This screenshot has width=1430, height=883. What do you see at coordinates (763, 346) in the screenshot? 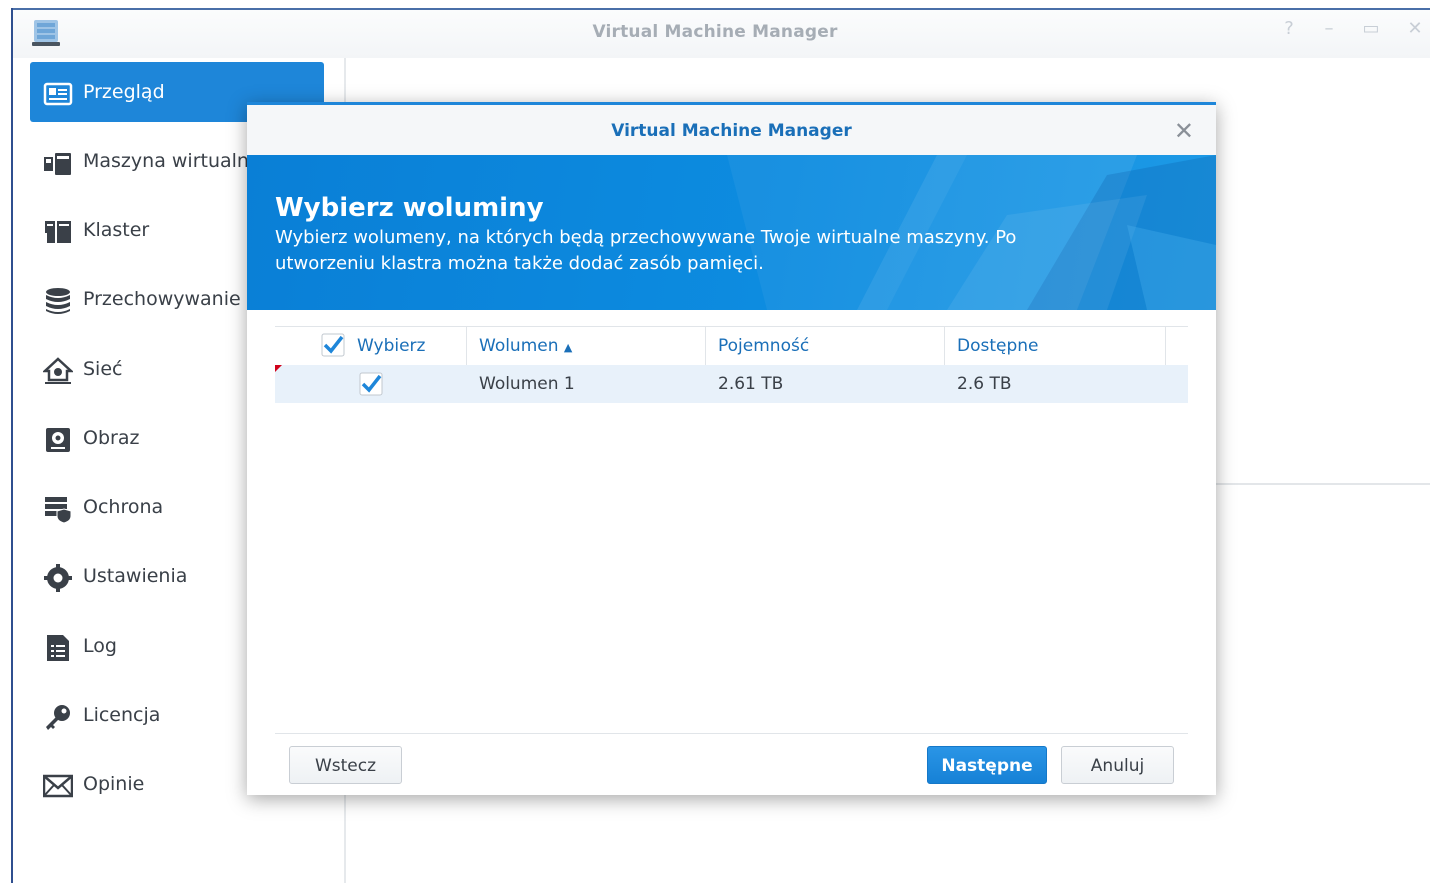
I see `column-header-capacity: Pojemność` at bounding box center [763, 346].